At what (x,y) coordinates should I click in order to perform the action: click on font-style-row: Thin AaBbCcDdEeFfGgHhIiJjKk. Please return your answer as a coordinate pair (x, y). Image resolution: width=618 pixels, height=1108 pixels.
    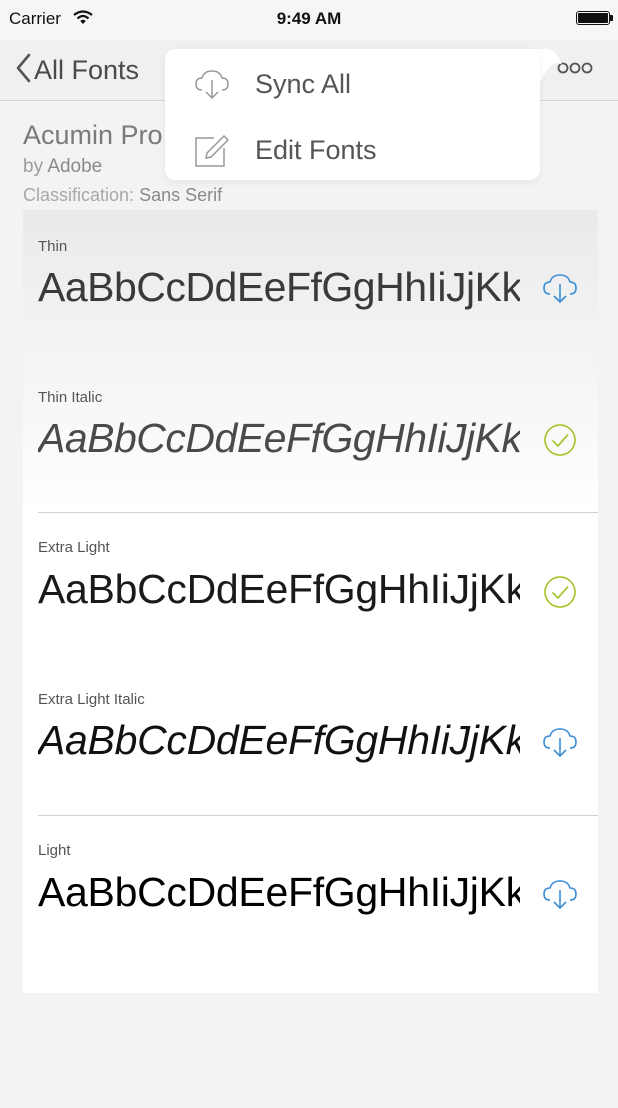
    Looking at the image, I should click on (310, 285).